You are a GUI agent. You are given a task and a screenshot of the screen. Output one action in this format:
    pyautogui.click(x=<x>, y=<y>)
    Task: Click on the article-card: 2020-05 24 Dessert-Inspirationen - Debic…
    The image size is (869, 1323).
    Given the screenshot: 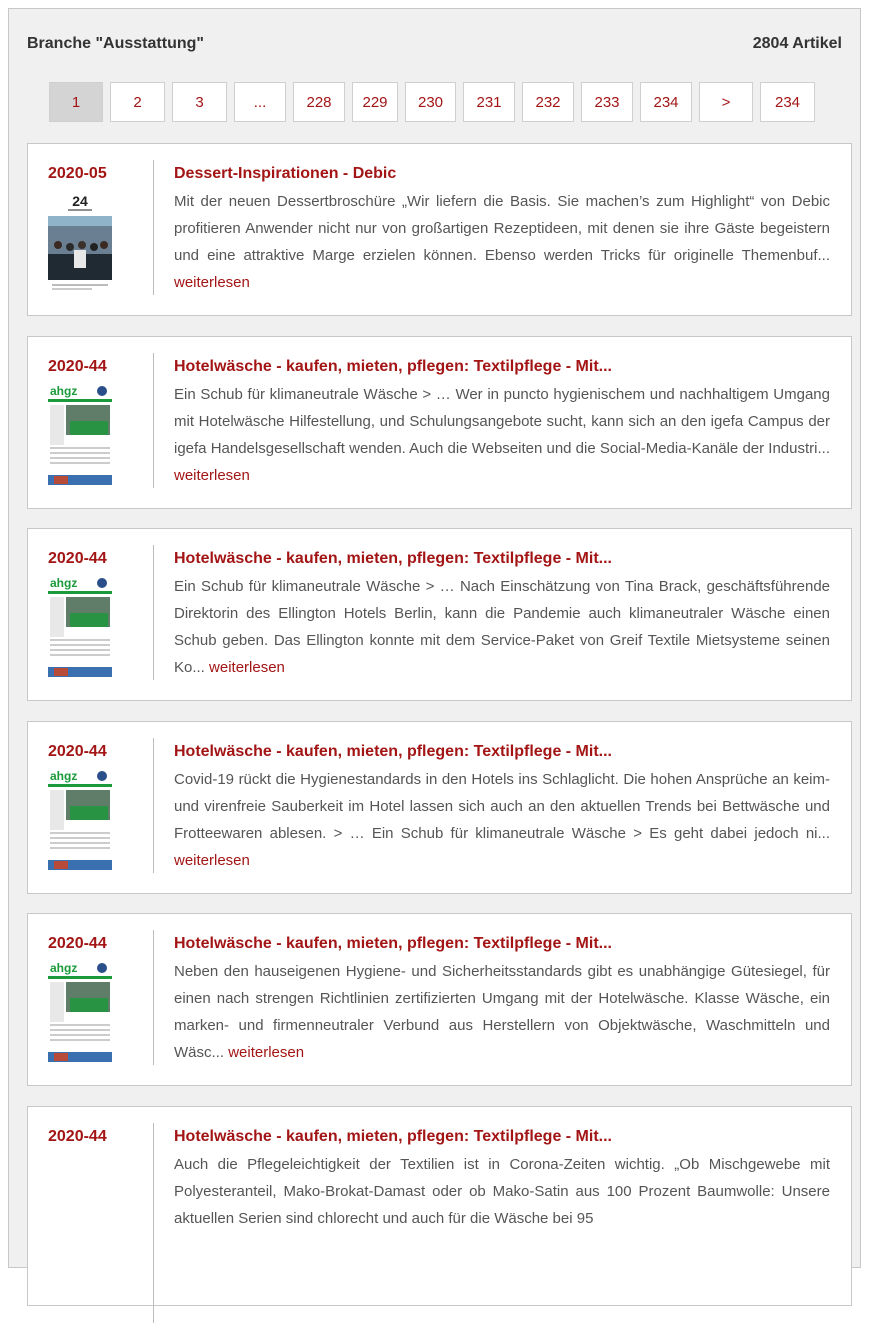 What is the action you would take?
    pyautogui.click(x=439, y=229)
    